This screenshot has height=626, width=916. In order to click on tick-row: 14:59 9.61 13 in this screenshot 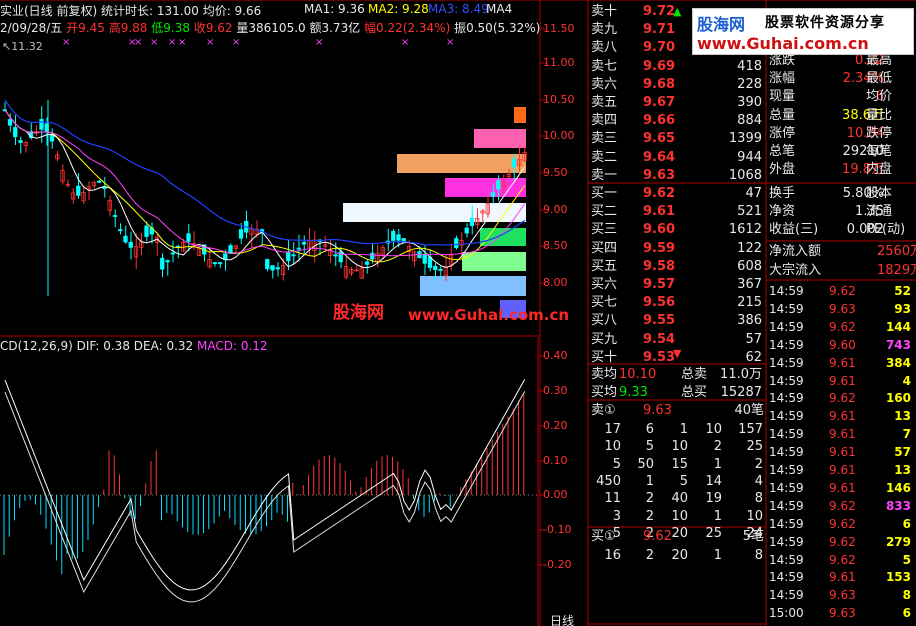, I will do `click(842, 470)`.